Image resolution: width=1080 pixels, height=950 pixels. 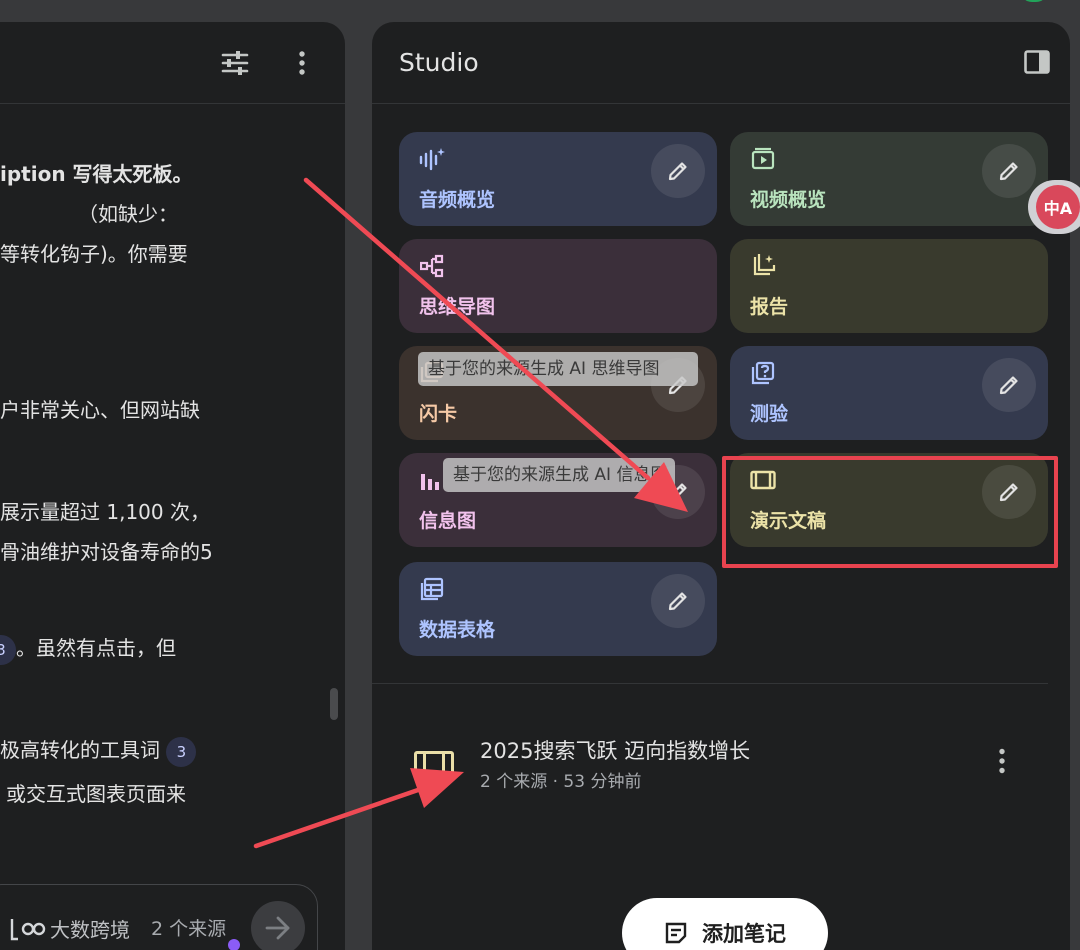 What do you see at coordinates (172, 63) in the screenshot?
I see `chat-header` at bounding box center [172, 63].